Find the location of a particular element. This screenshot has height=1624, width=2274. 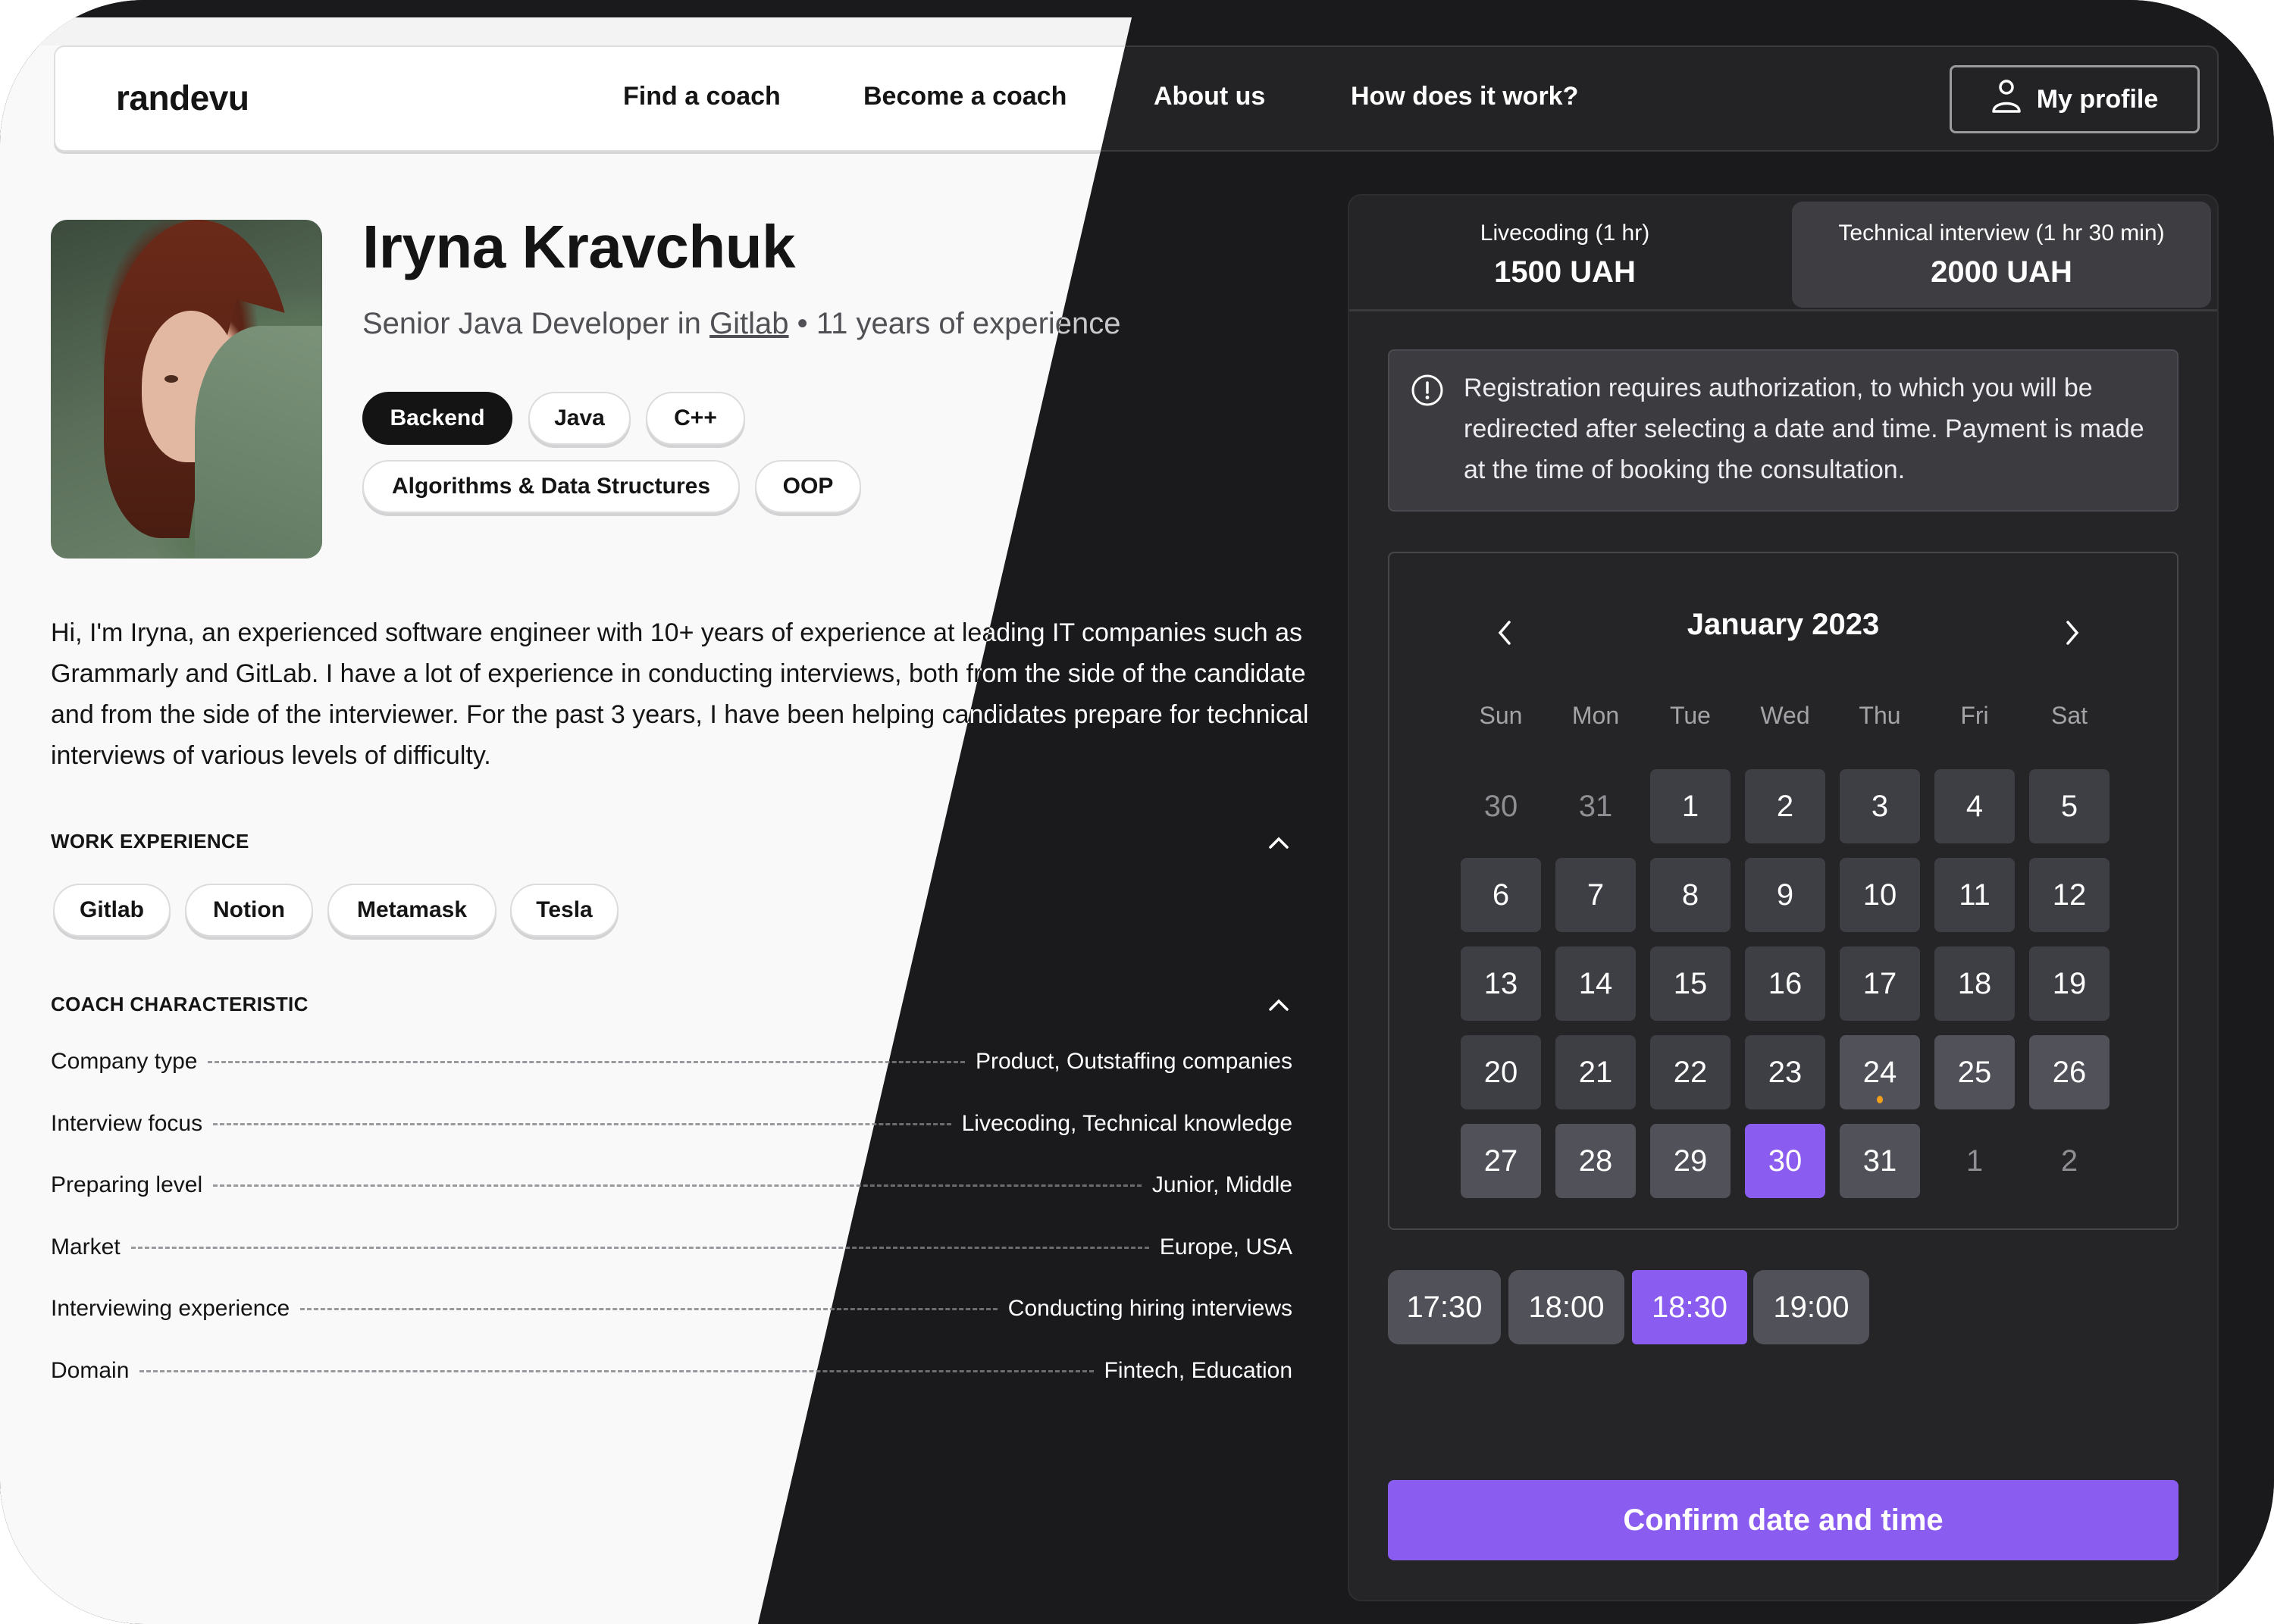

calendar-day: 22 is located at coordinates (1690, 1072).